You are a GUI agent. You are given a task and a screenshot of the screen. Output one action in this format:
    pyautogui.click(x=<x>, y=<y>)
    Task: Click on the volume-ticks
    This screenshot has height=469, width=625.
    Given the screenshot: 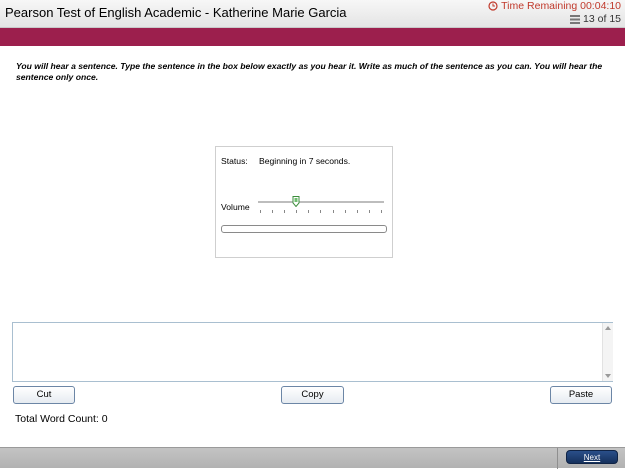 What is the action you would take?
    pyautogui.click(x=321, y=211)
    